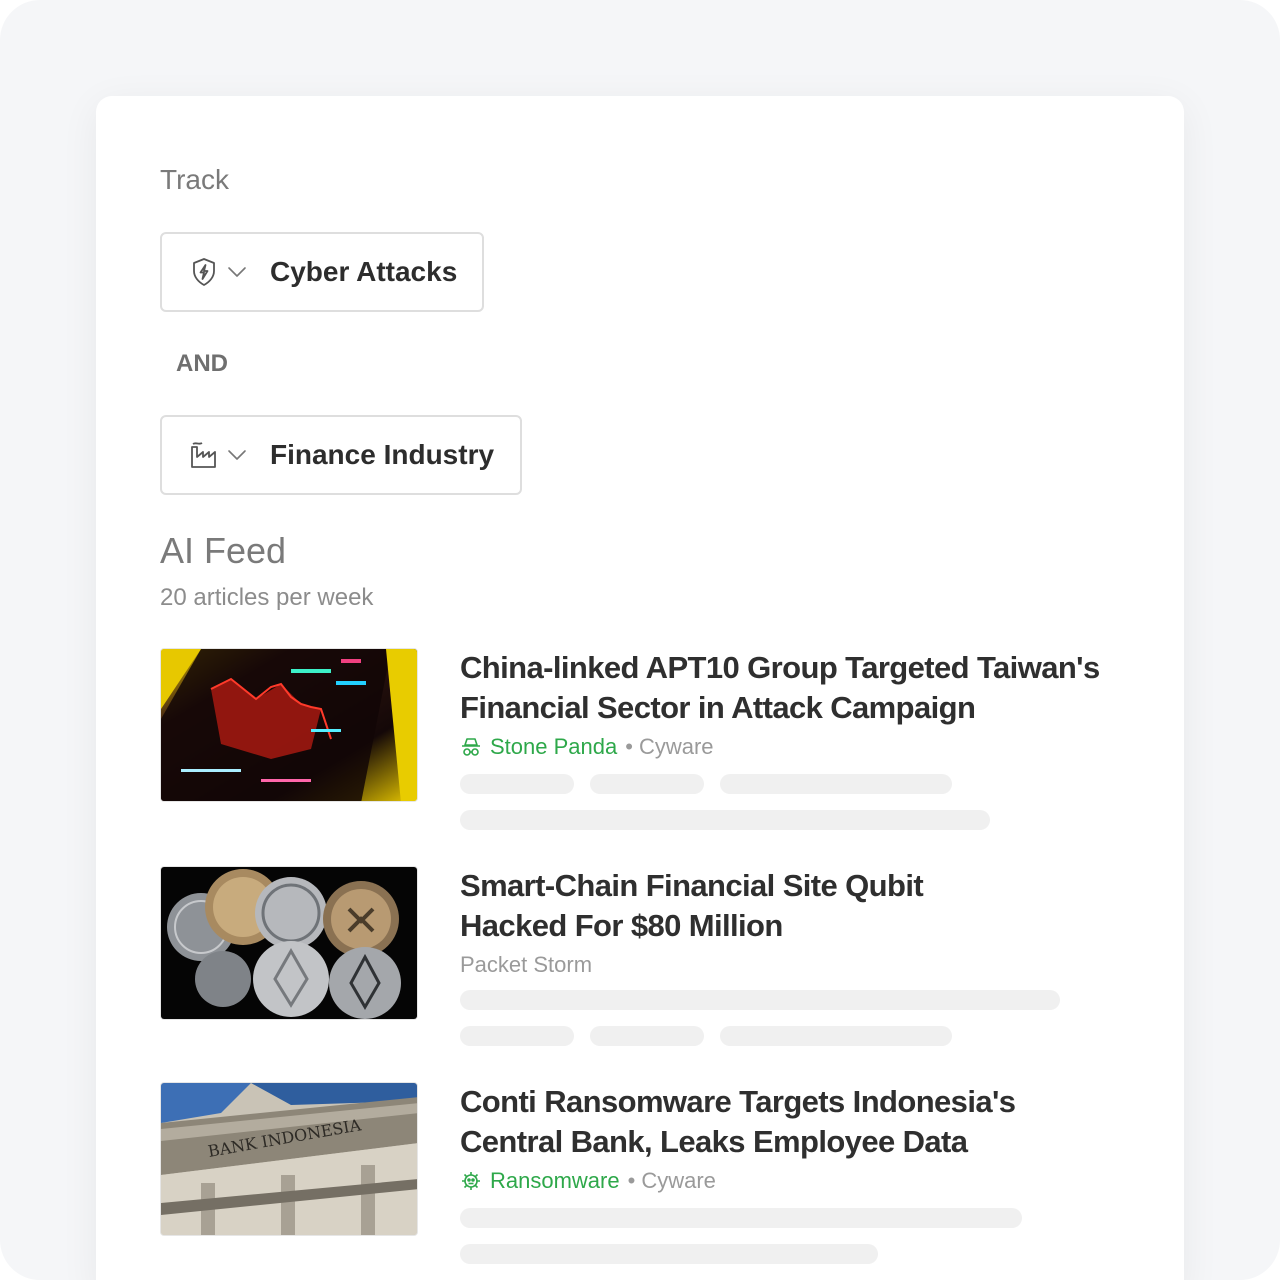 The height and width of the screenshot is (1280, 1280). I want to click on cyber-attacks-selector: Cyber Attacks, so click(322, 272).